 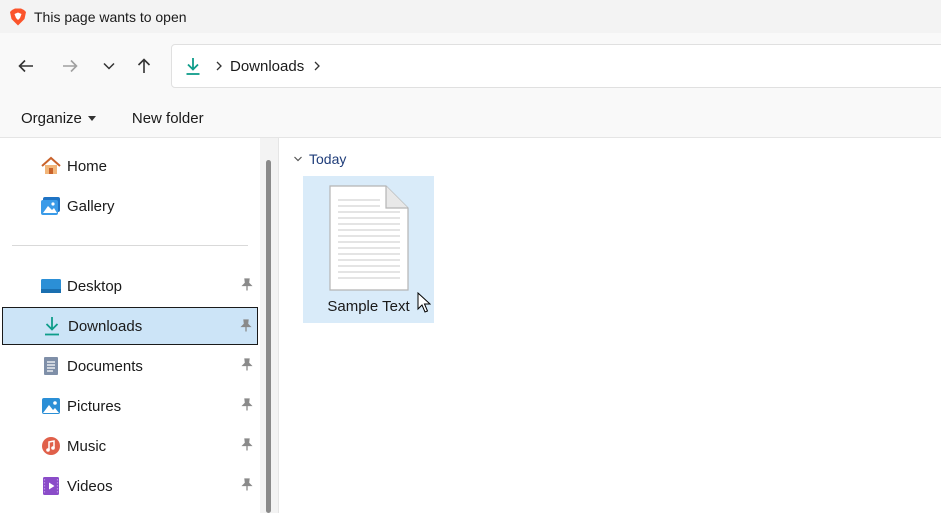 I want to click on up-button, so click(x=144, y=66).